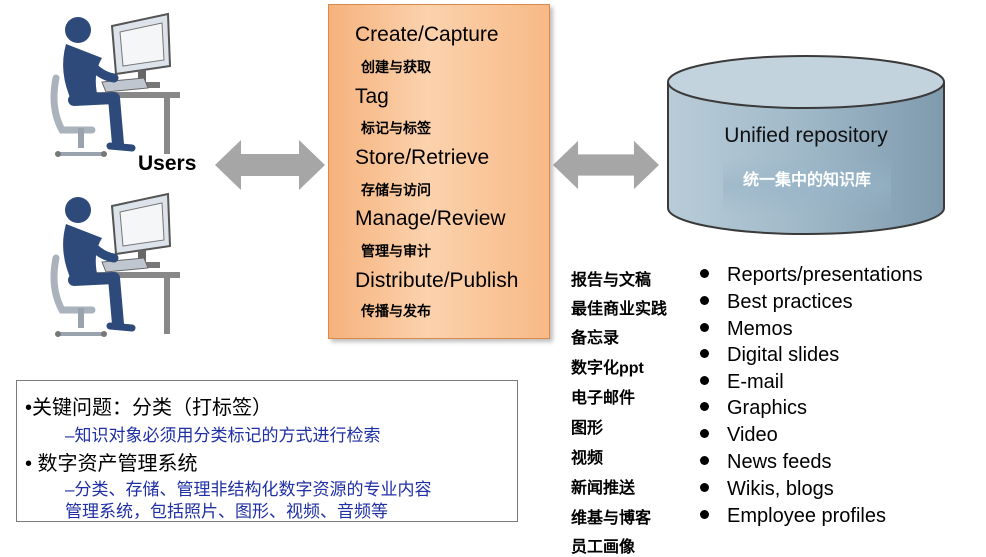 This screenshot has width=986, height=557. What do you see at coordinates (806, 135) in the screenshot?
I see `repository-title: Unified repository` at bounding box center [806, 135].